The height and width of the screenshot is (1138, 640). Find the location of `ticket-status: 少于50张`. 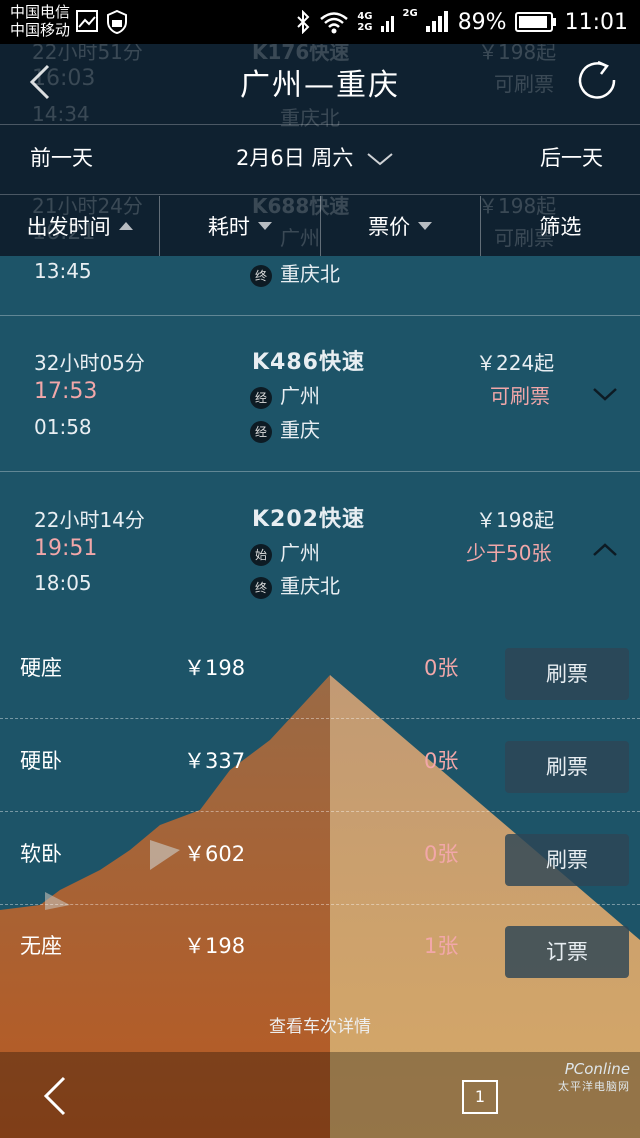

ticket-status: 少于50张 is located at coordinates (509, 553).